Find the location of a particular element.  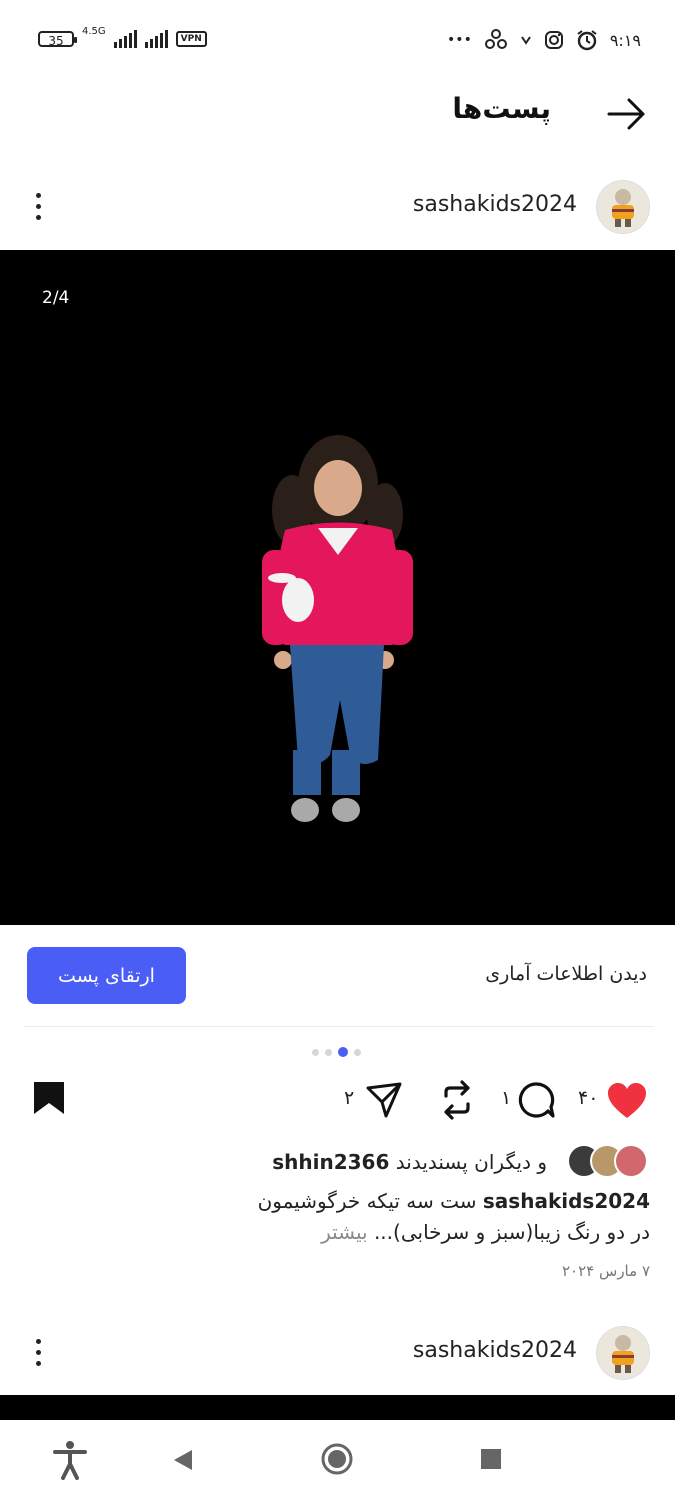

share-icon is located at coordinates (384, 1100).